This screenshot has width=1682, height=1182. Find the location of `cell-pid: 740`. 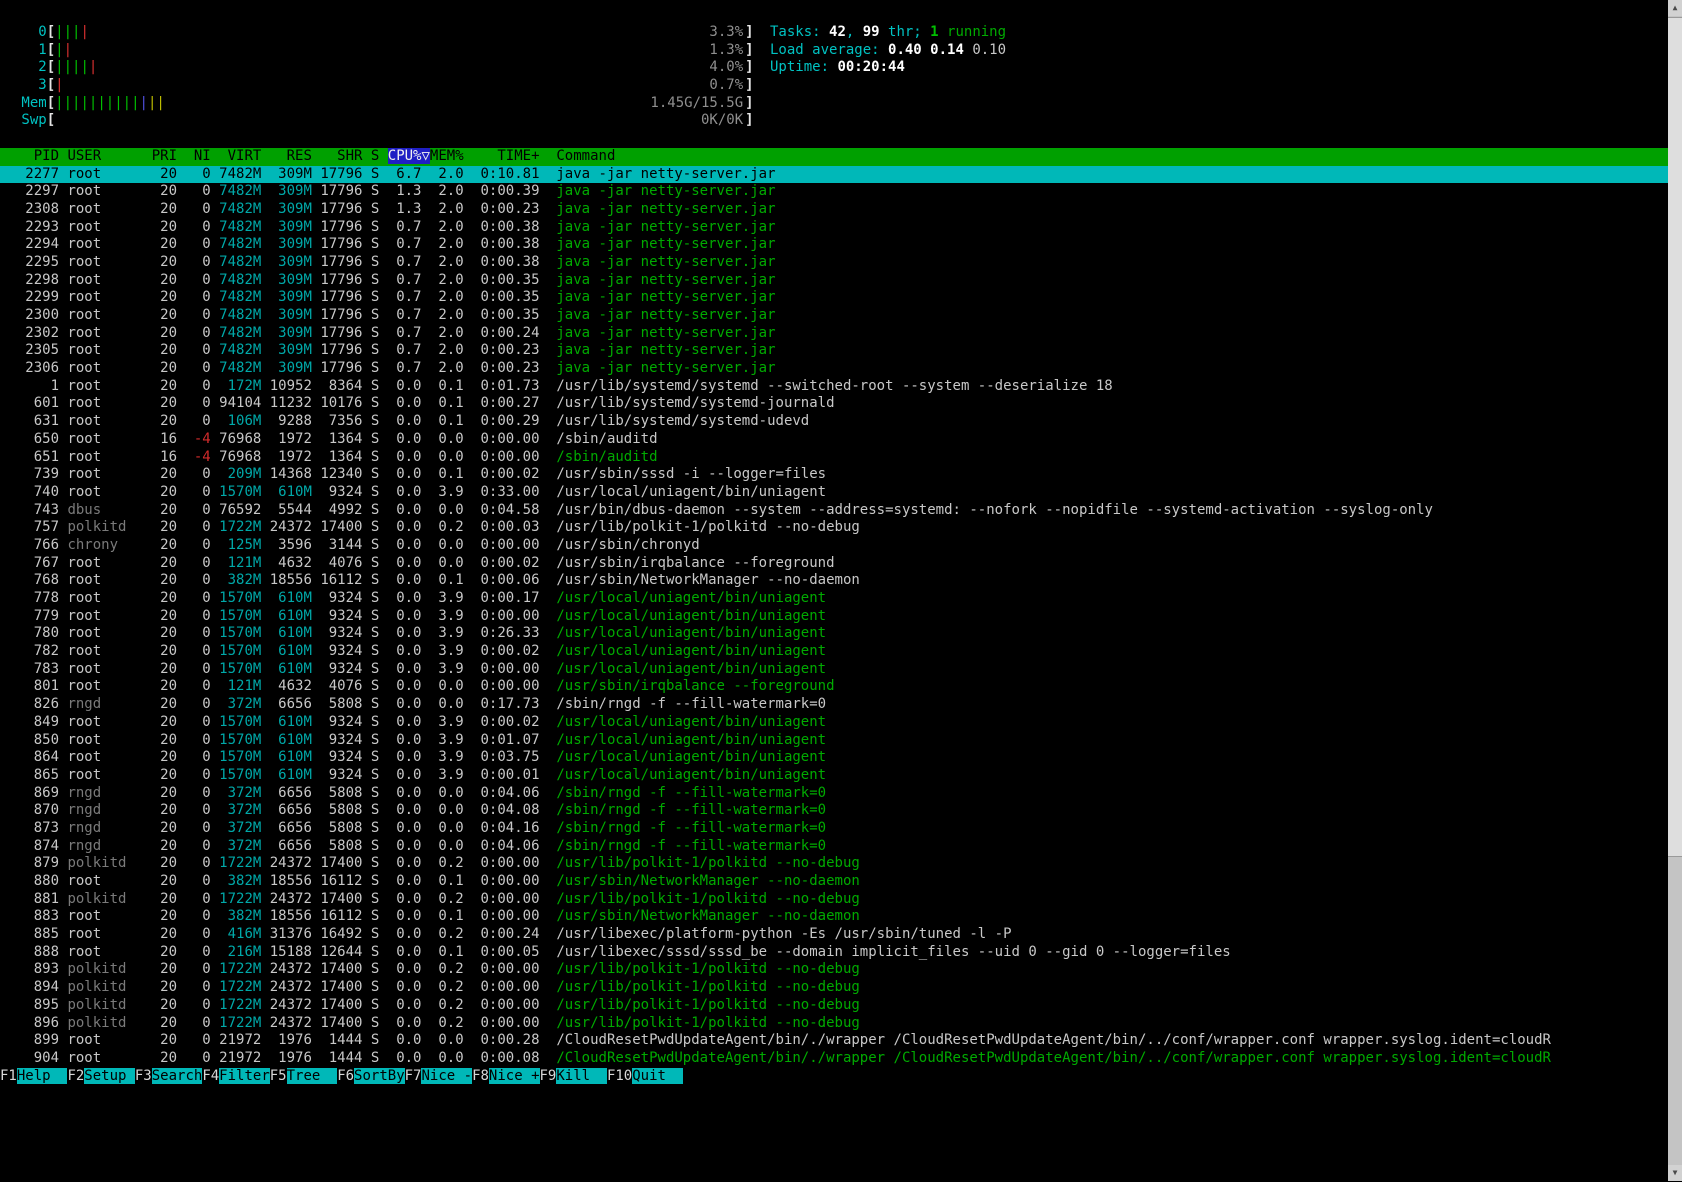

cell-pid: 740 is located at coordinates (34, 491).